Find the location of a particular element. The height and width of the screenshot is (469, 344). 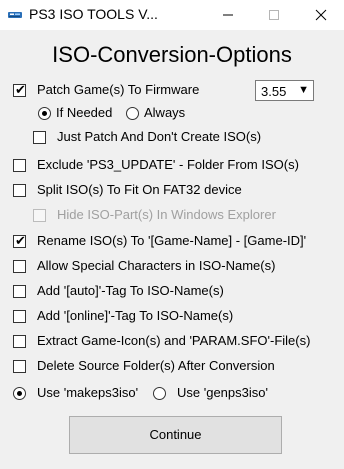

app-icon is located at coordinates (15, 15).